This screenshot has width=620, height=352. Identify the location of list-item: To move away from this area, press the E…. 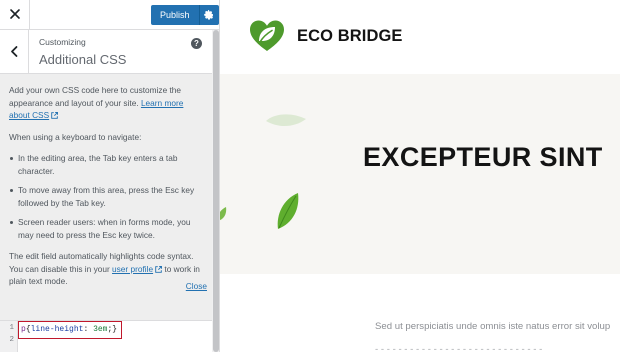
(107, 196).